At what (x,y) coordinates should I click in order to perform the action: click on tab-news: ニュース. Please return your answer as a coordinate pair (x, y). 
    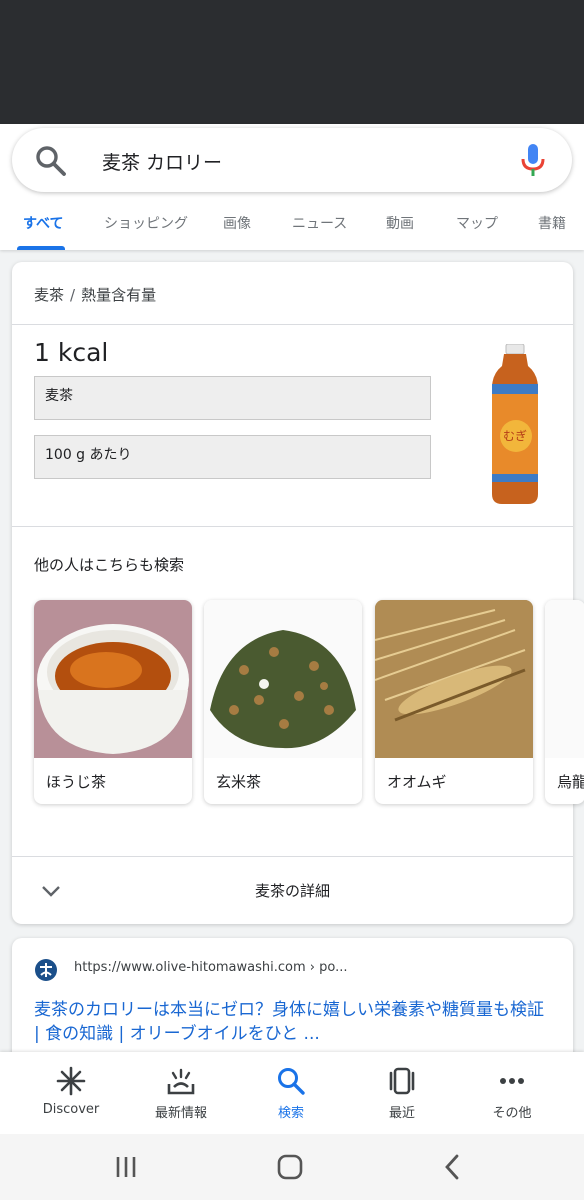
    Looking at the image, I should click on (319, 223).